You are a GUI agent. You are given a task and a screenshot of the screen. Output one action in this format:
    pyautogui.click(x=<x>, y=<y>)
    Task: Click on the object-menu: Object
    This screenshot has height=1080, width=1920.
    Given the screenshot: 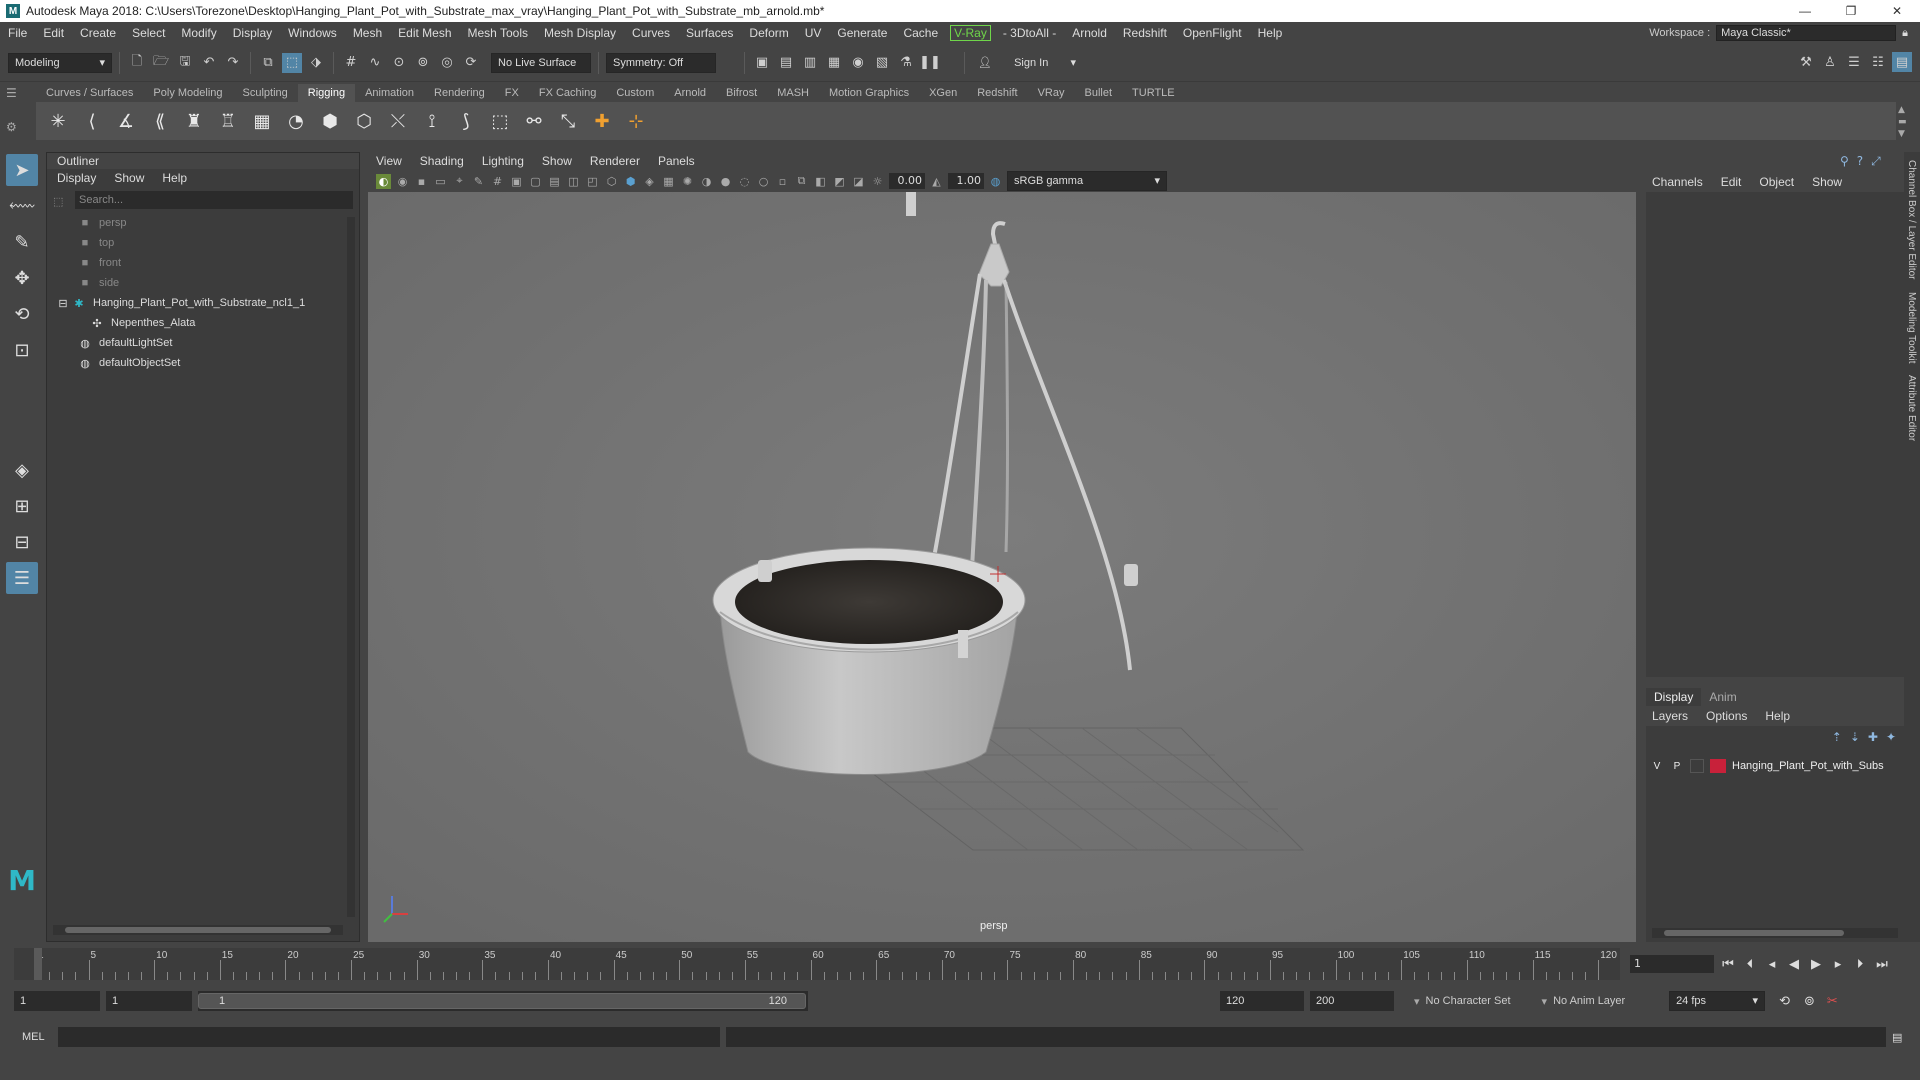 What is the action you would take?
    pyautogui.click(x=1776, y=182)
    